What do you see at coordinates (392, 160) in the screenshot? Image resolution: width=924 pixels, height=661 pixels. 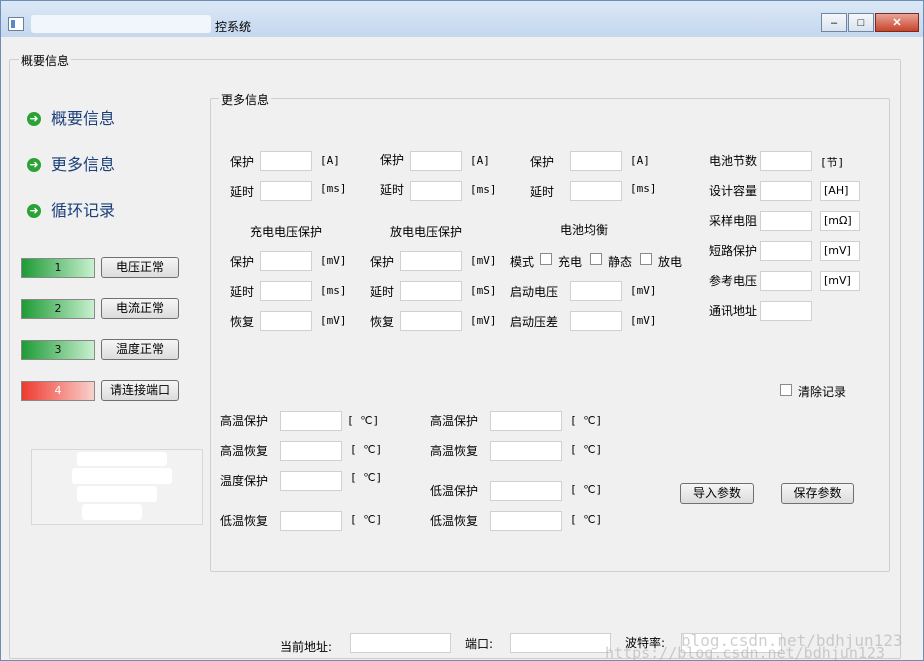 I see `current-protect-label-2: 保护` at bounding box center [392, 160].